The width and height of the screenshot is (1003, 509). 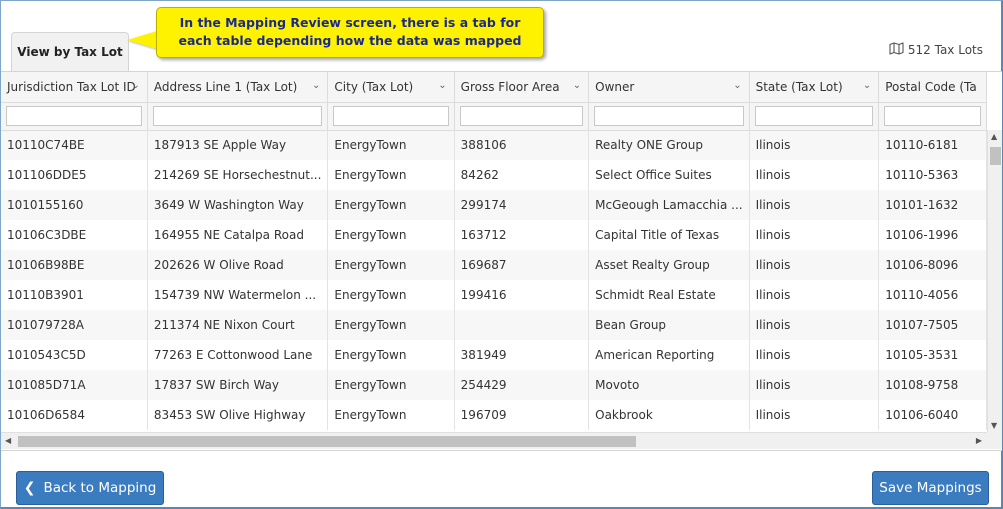 I want to click on back-button-label: Back to Mapping, so click(x=100, y=488).